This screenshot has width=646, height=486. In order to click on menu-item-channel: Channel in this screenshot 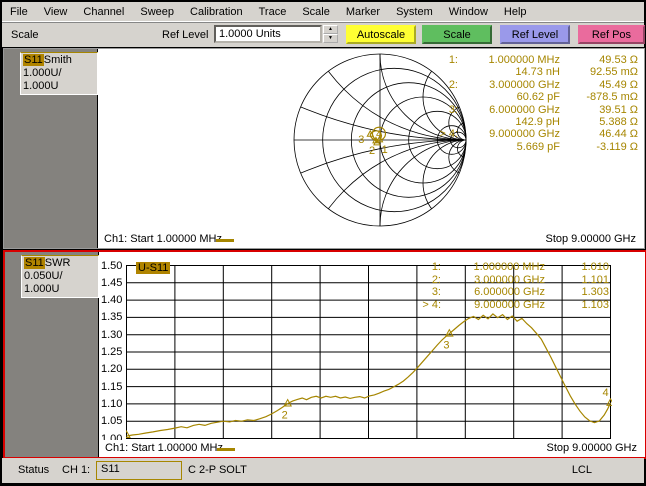, I will do `click(103, 12)`.